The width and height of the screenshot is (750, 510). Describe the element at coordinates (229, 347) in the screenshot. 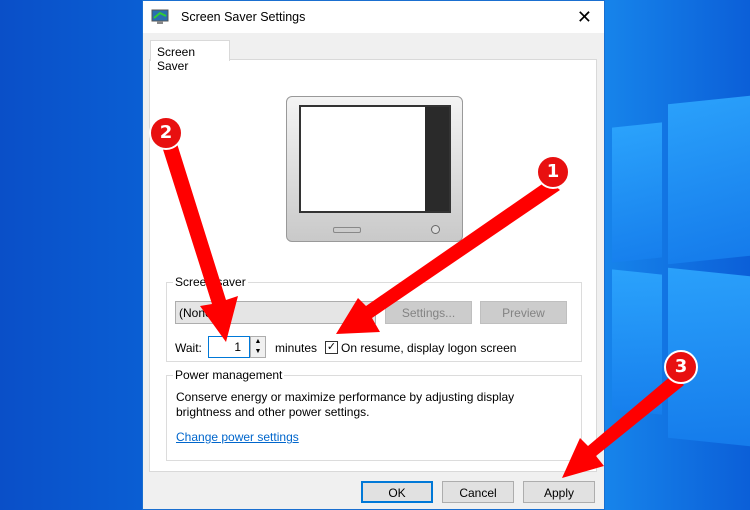

I see `wait-input: 1` at that location.